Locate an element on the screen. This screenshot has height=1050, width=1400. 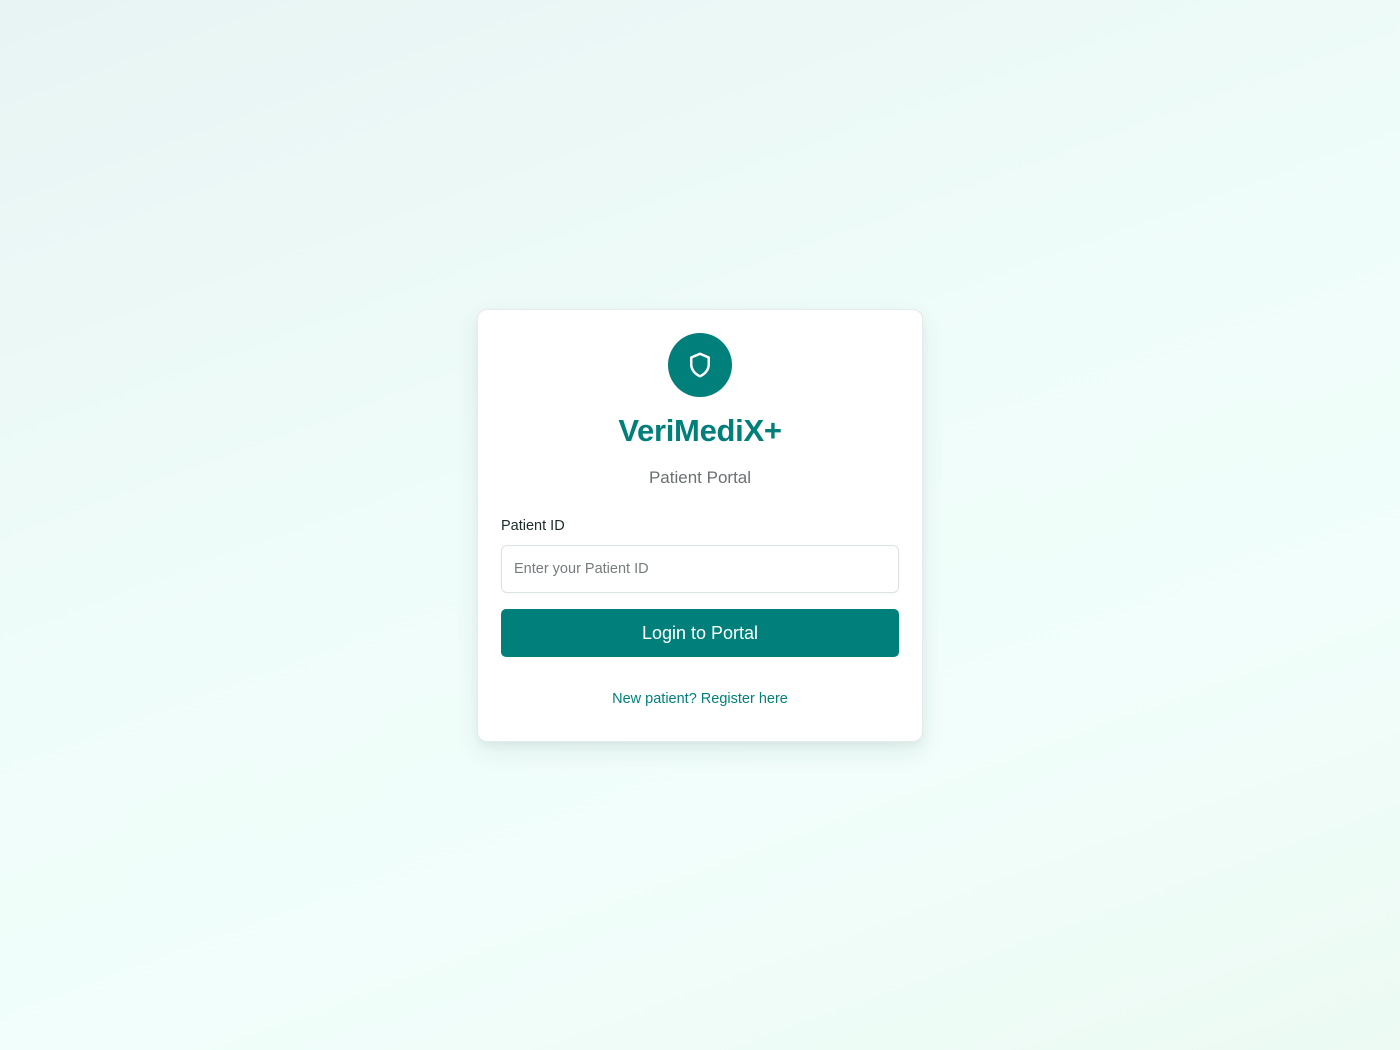
brand-subtitle: Patient Portal is located at coordinates (700, 477).